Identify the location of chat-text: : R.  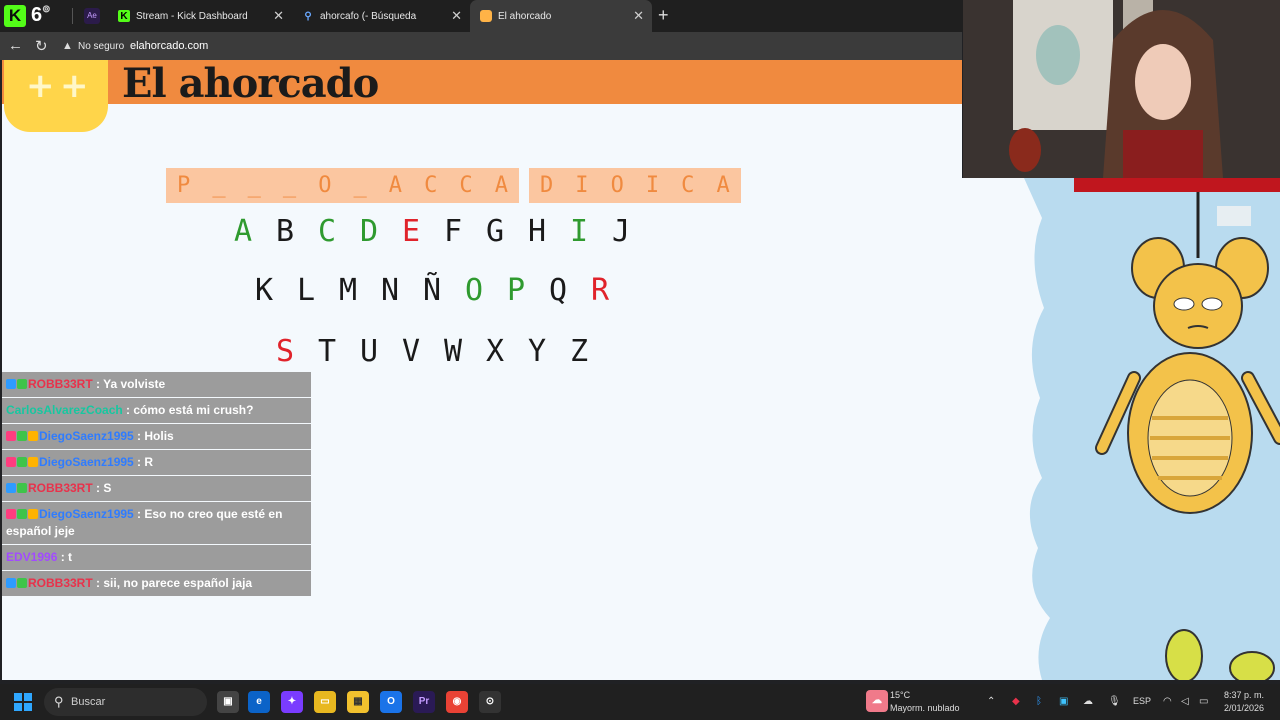
(143, 462).